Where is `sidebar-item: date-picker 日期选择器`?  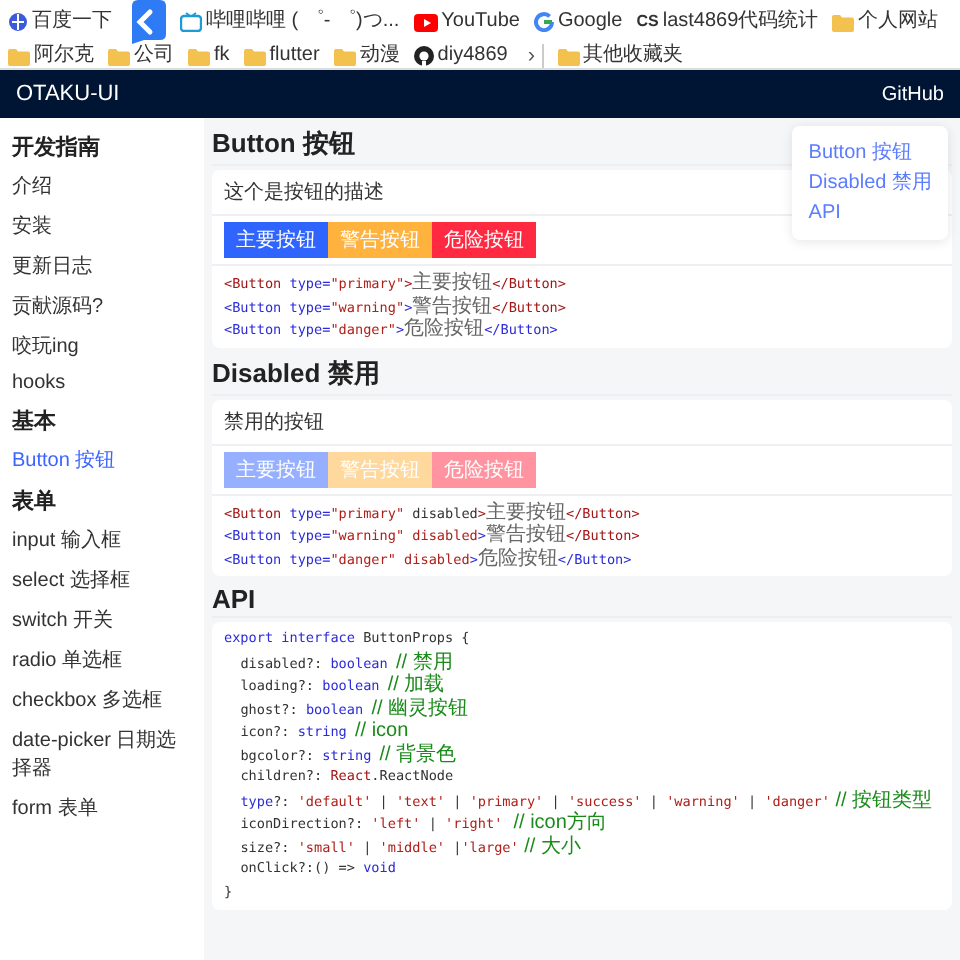 sidebar-item: date-picker 日期选择器 is located at coordinates (104, 754).